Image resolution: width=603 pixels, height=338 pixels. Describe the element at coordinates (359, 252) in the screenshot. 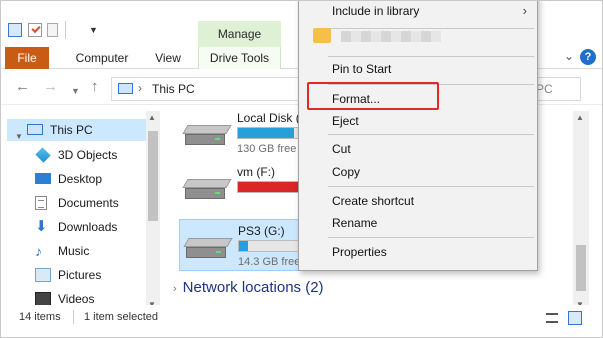

I see `menu-item-label: Properties` at that location.